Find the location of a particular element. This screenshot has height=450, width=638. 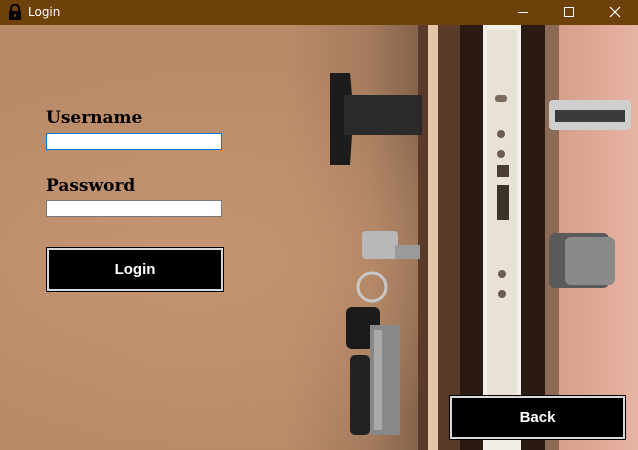

password-field is located at coordinates (134, 208).